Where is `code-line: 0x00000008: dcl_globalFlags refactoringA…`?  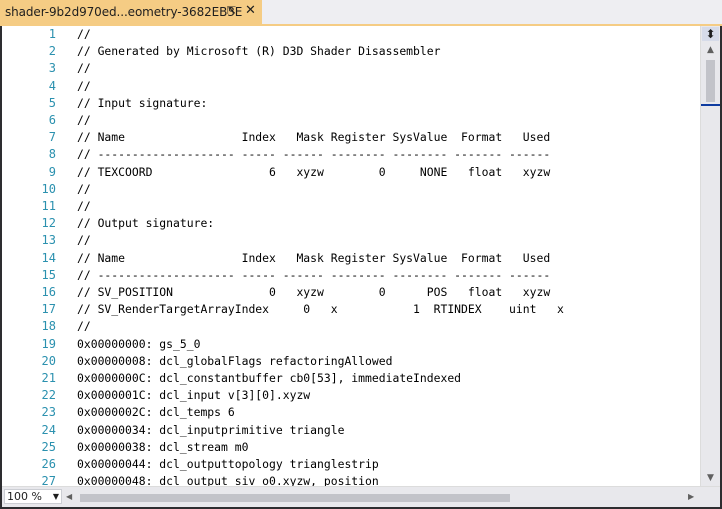 code-line: 0x00000008: dcl_globalFlags refactoringA… is located at coordinates (234, 361).